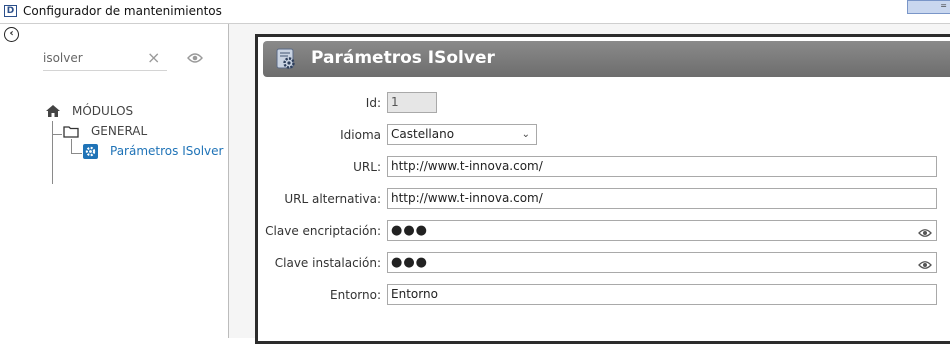  Describe the element at coordinates (662, 198) in the screenshot. I see `url-alternativa-field: http://www.t-innova.com/` at that location.